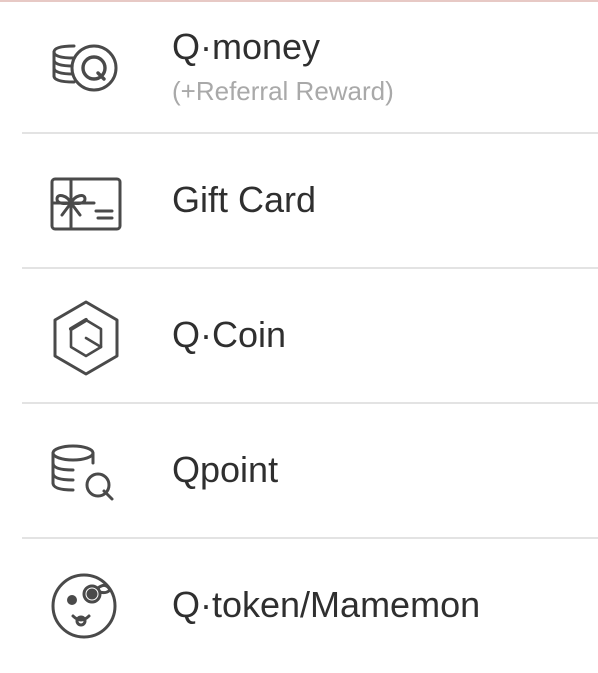  Describe the element at coordinates (86, 473) in the screenshot. I see `qpoint-coins-icon` at that location.